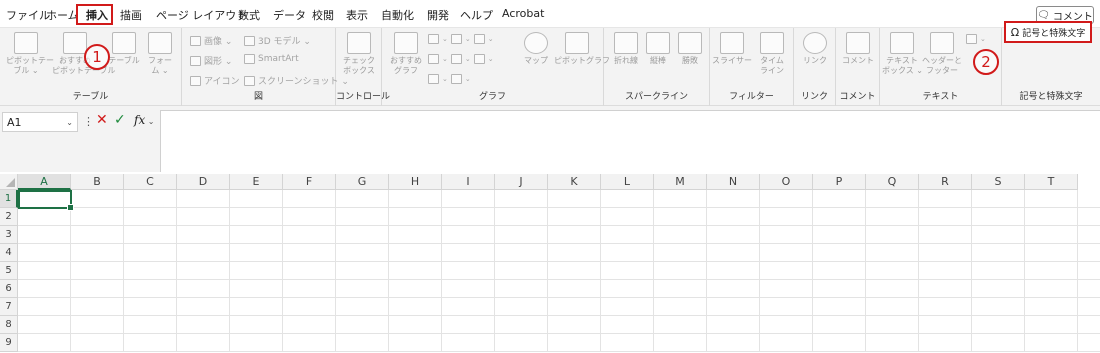 The image size is (1100, 353). What do you see at coordinates (362, 182) in the screenshot?
I see `column-header-G: G` at bounding box center [362, 182].